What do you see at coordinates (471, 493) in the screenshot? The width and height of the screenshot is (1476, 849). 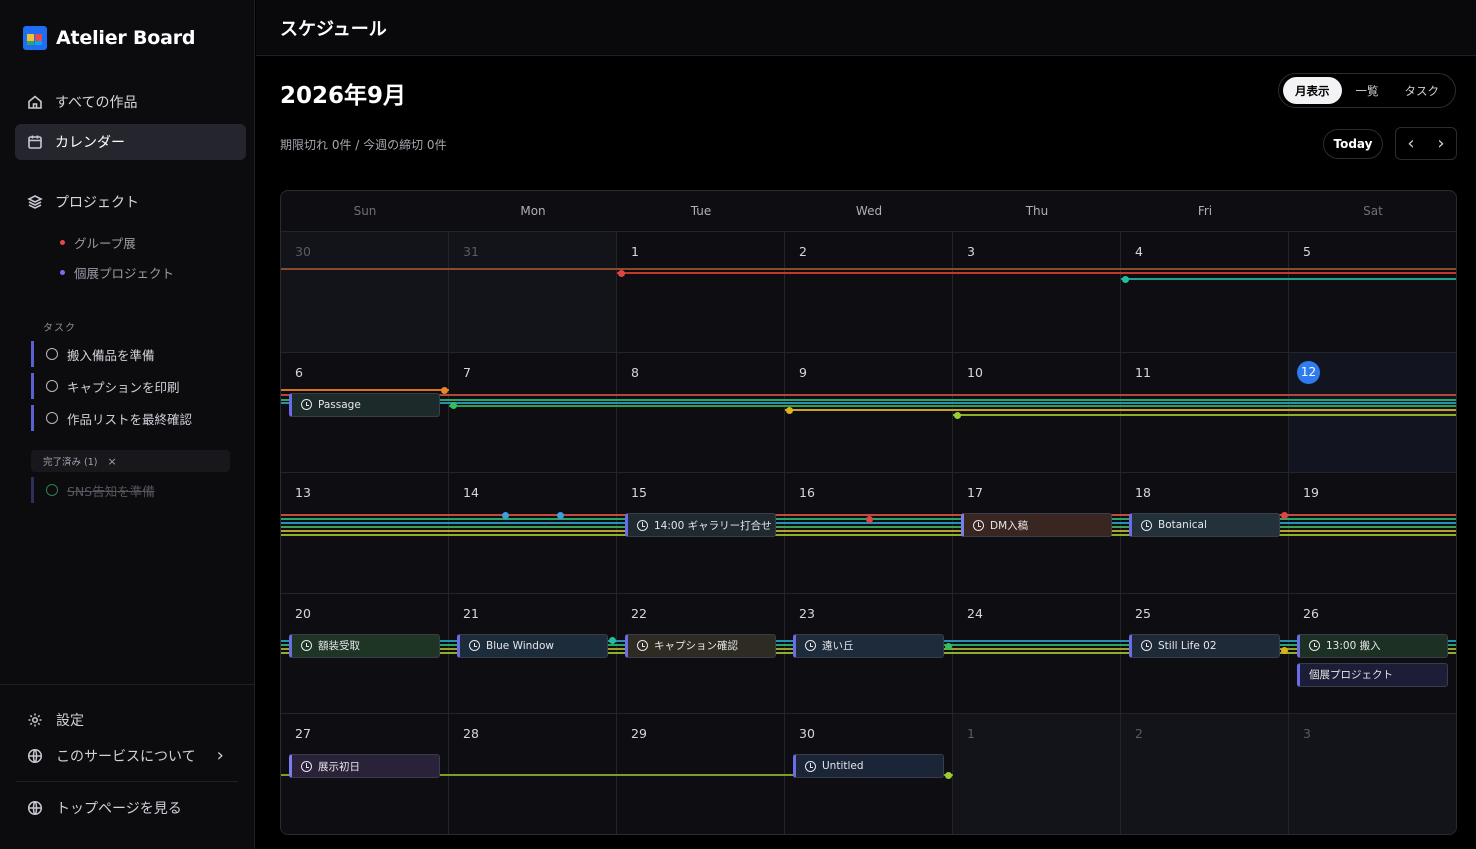 I see `day-number: 14` at bounding box center [471, 493].